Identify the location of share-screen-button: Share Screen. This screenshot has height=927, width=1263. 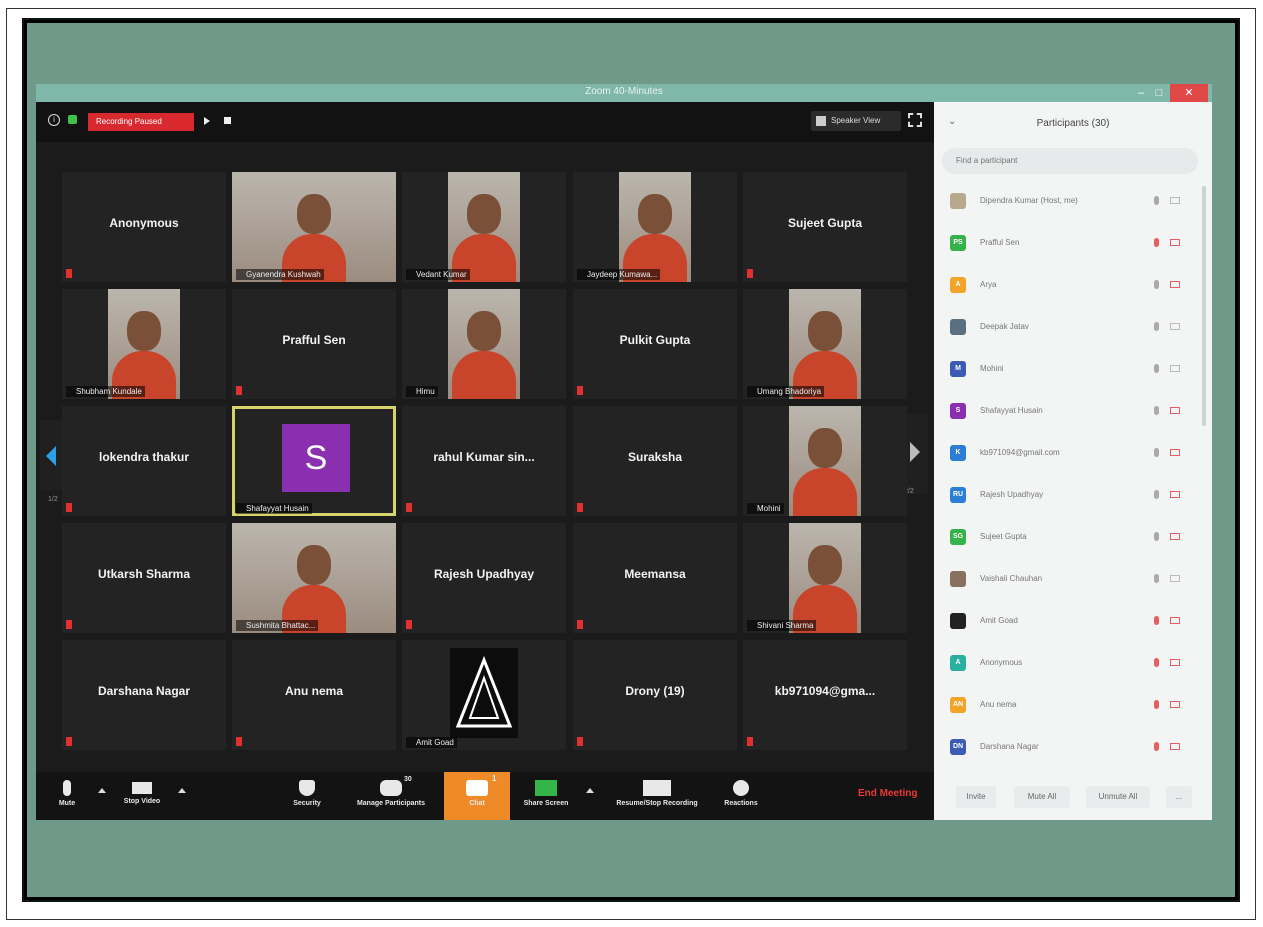
(546, 796).